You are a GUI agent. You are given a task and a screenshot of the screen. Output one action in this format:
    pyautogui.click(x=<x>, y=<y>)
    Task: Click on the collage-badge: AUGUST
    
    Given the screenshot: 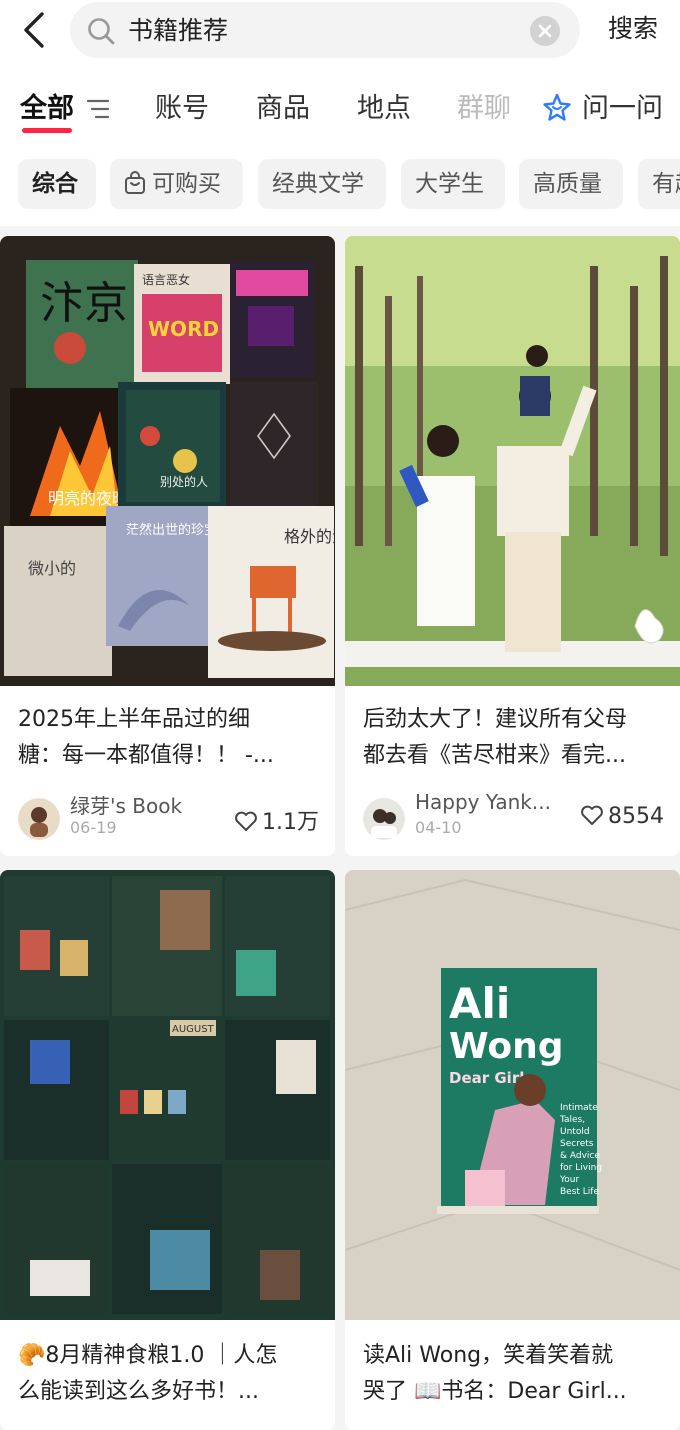 What is the action you would take?
    pyautogui.click(x=193, y=1029)
    